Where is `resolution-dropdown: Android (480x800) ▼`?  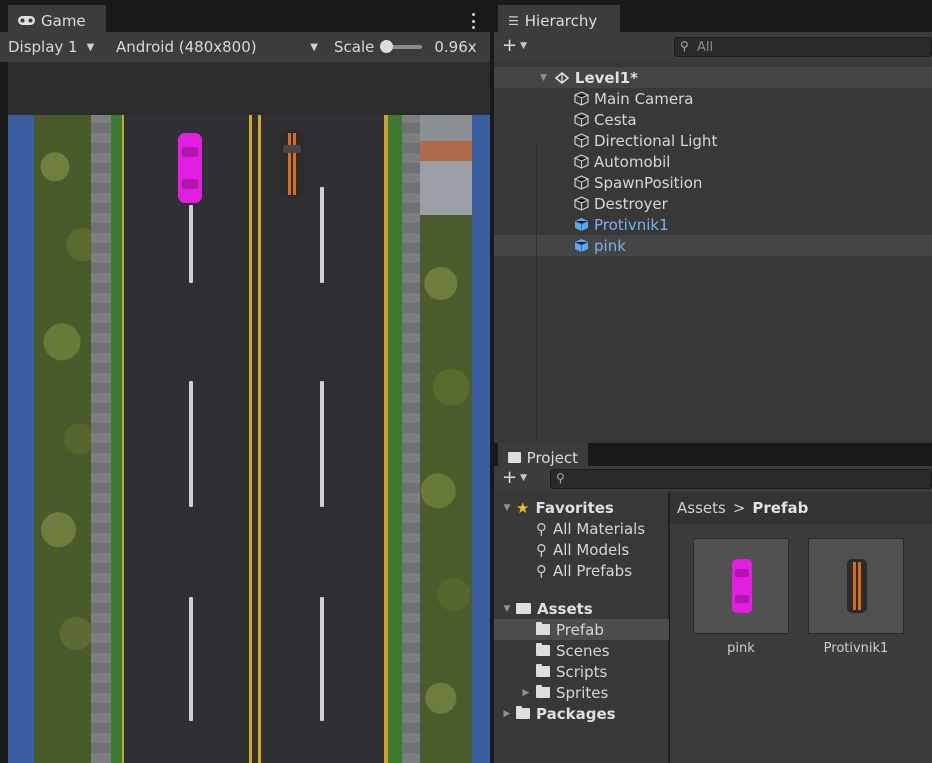 resolution-dropdown: Android (480x800) ▼ is located at coordinates (217, 47).